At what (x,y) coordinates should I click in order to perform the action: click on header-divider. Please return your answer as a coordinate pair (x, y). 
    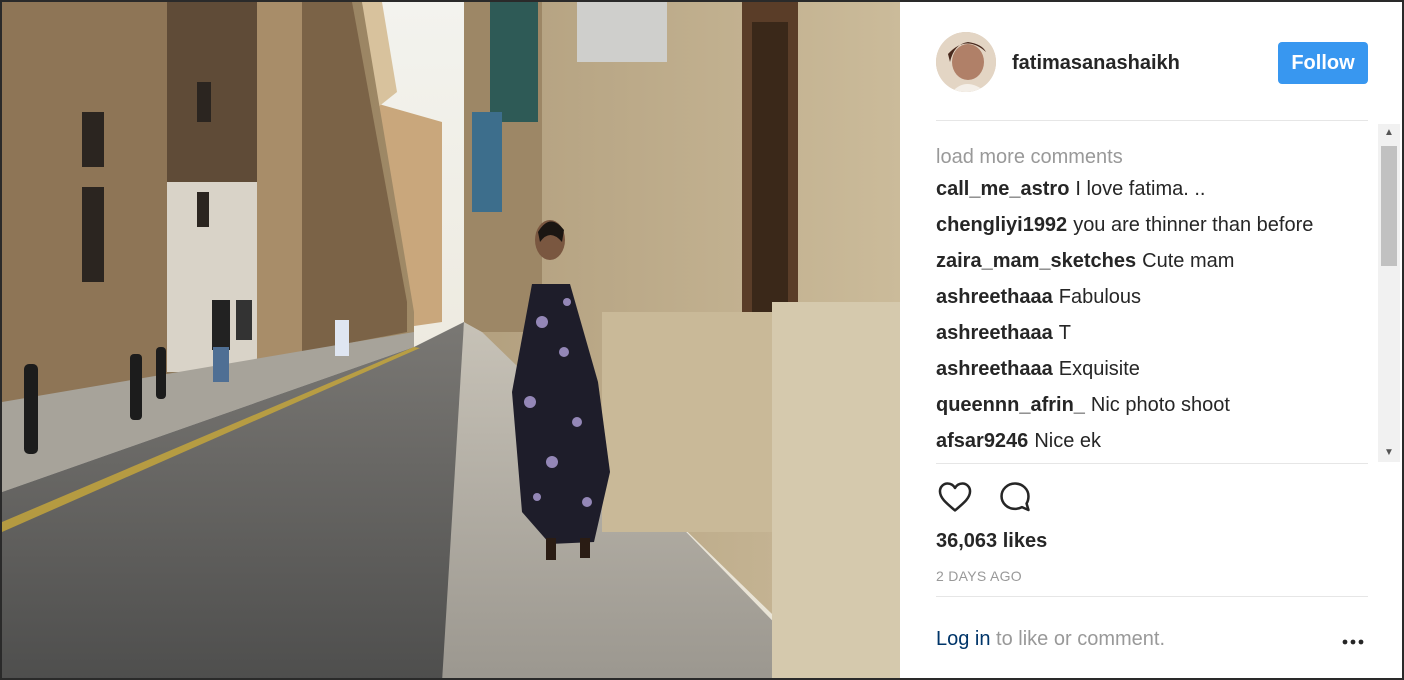
    Looking at the image, I should click on (1152, 120).